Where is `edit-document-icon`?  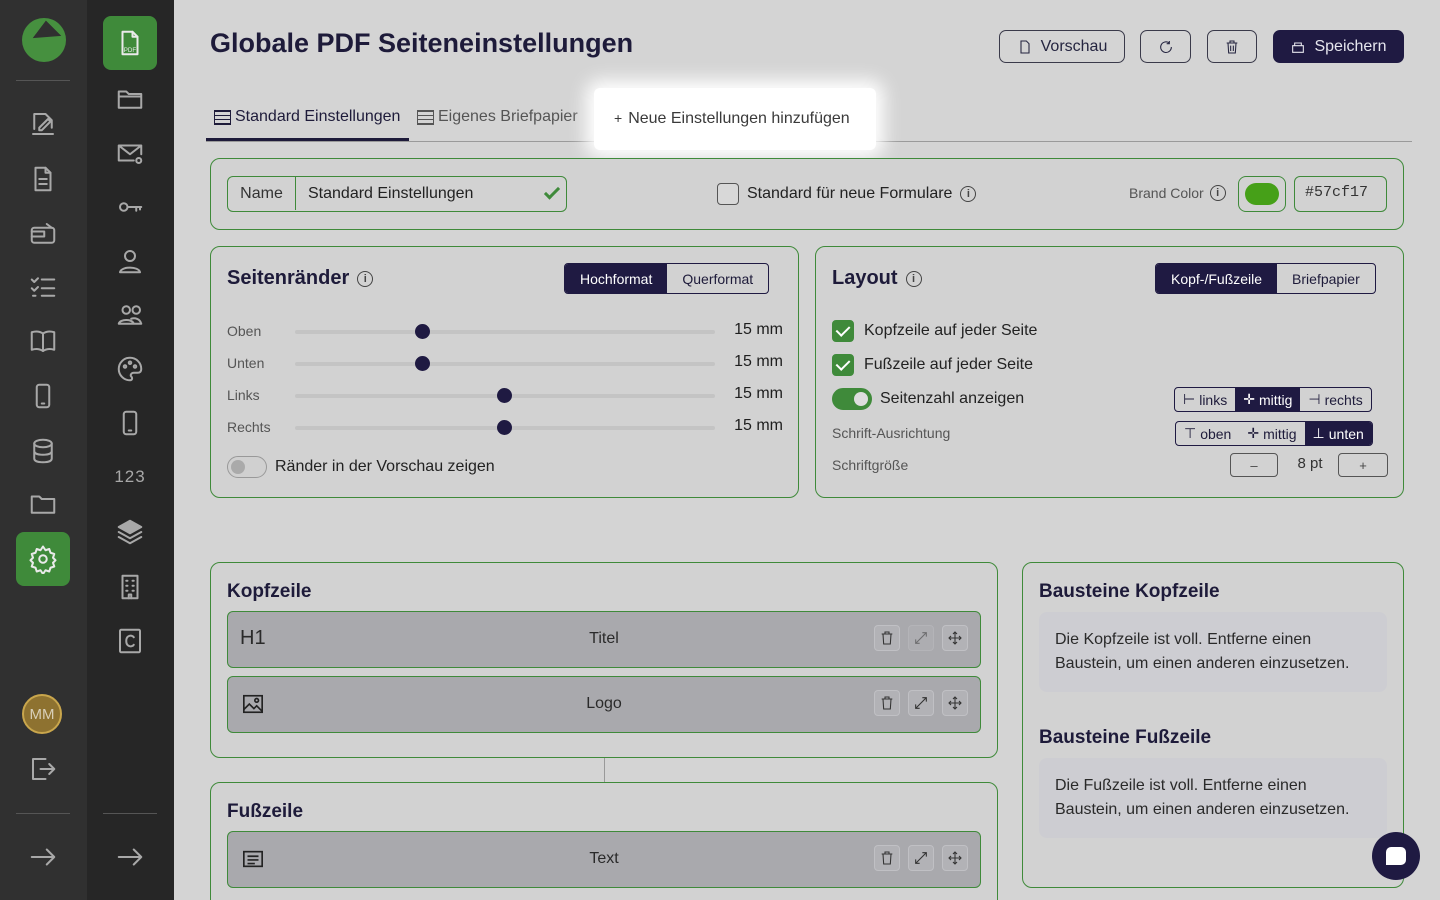 edit-document-icon is located at coordinates (43, 124).